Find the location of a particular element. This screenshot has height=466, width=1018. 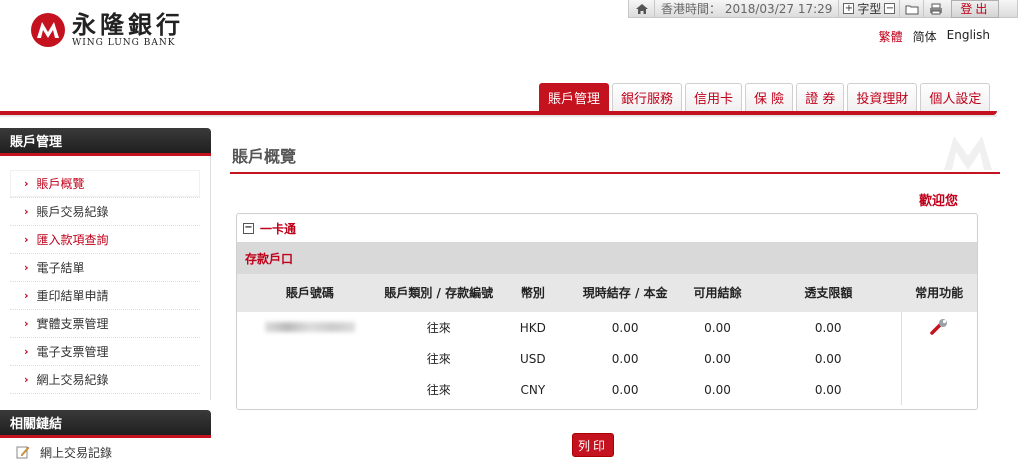

font-decrease-button: − is located at coordinates (890, 8).